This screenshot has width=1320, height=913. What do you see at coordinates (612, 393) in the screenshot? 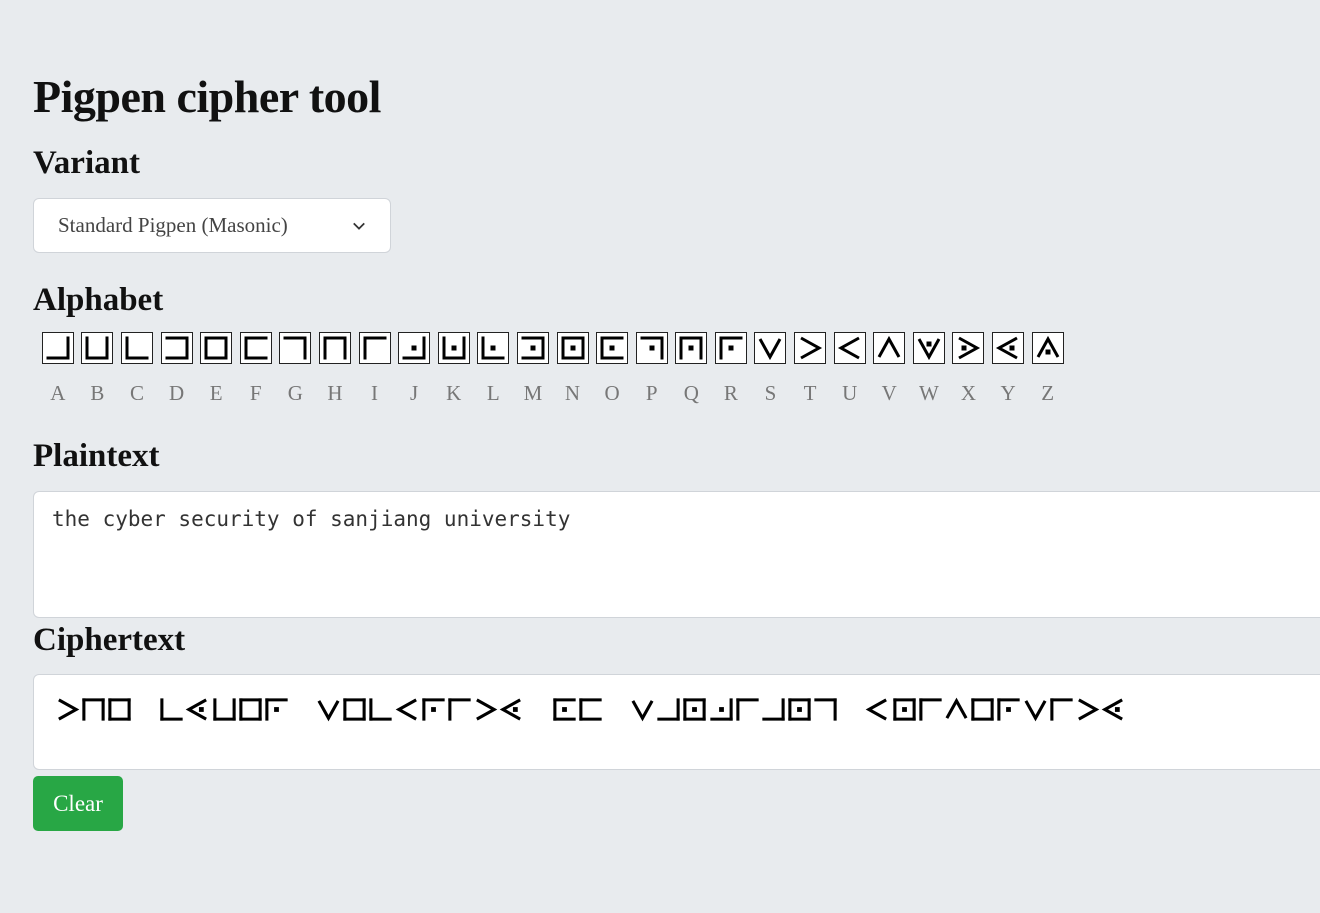
I see `alphabet-letter: O` at bounding box center [612, 393].